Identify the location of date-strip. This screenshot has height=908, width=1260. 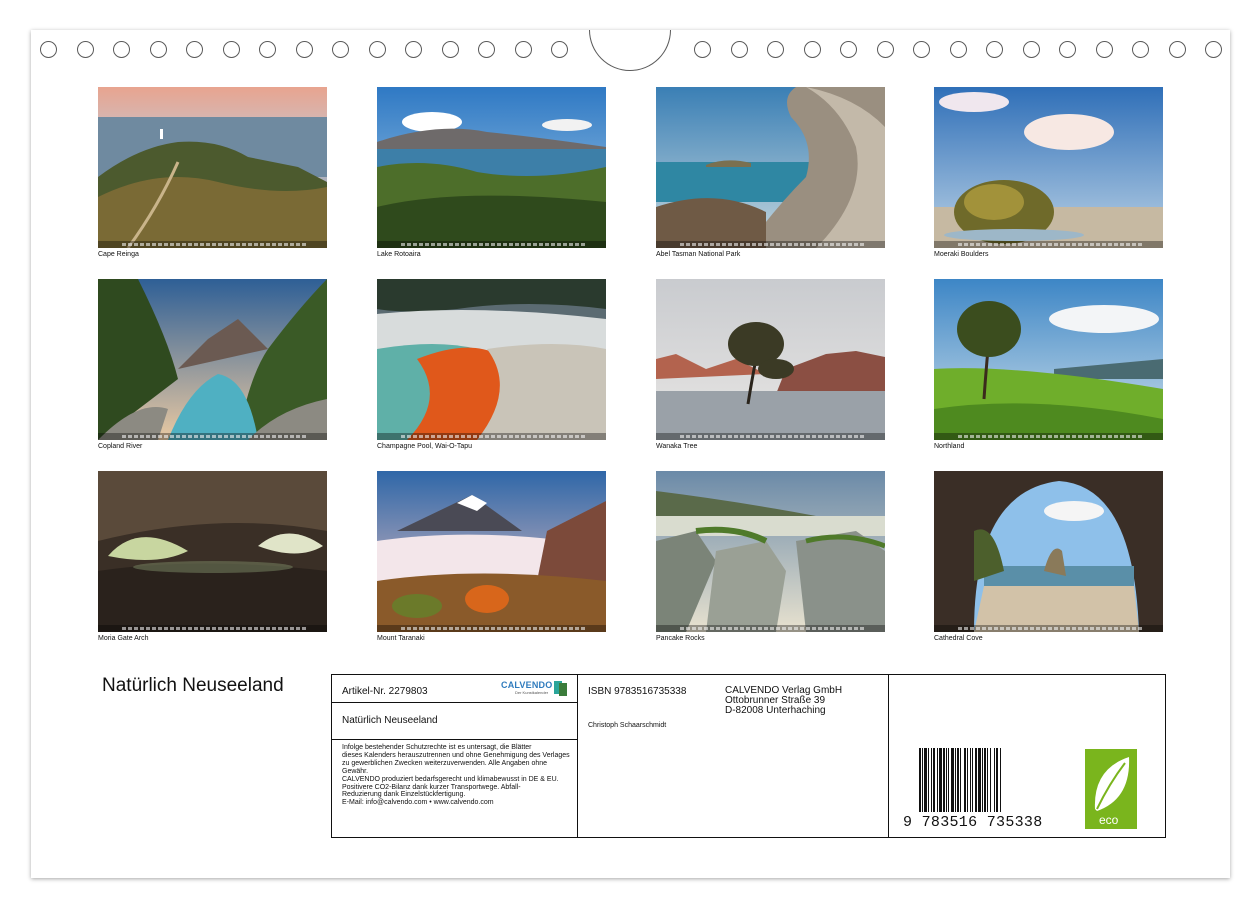
(770, 436).